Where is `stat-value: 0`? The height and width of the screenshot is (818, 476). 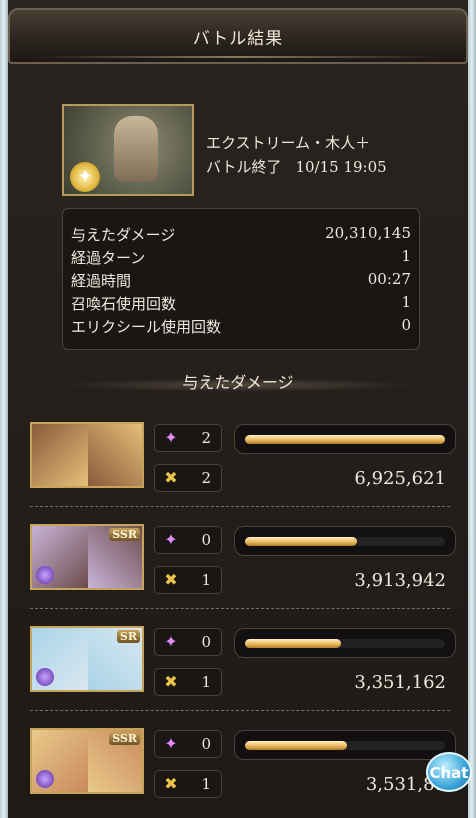 stat-value: 0 is located at coordinates (406, 325).